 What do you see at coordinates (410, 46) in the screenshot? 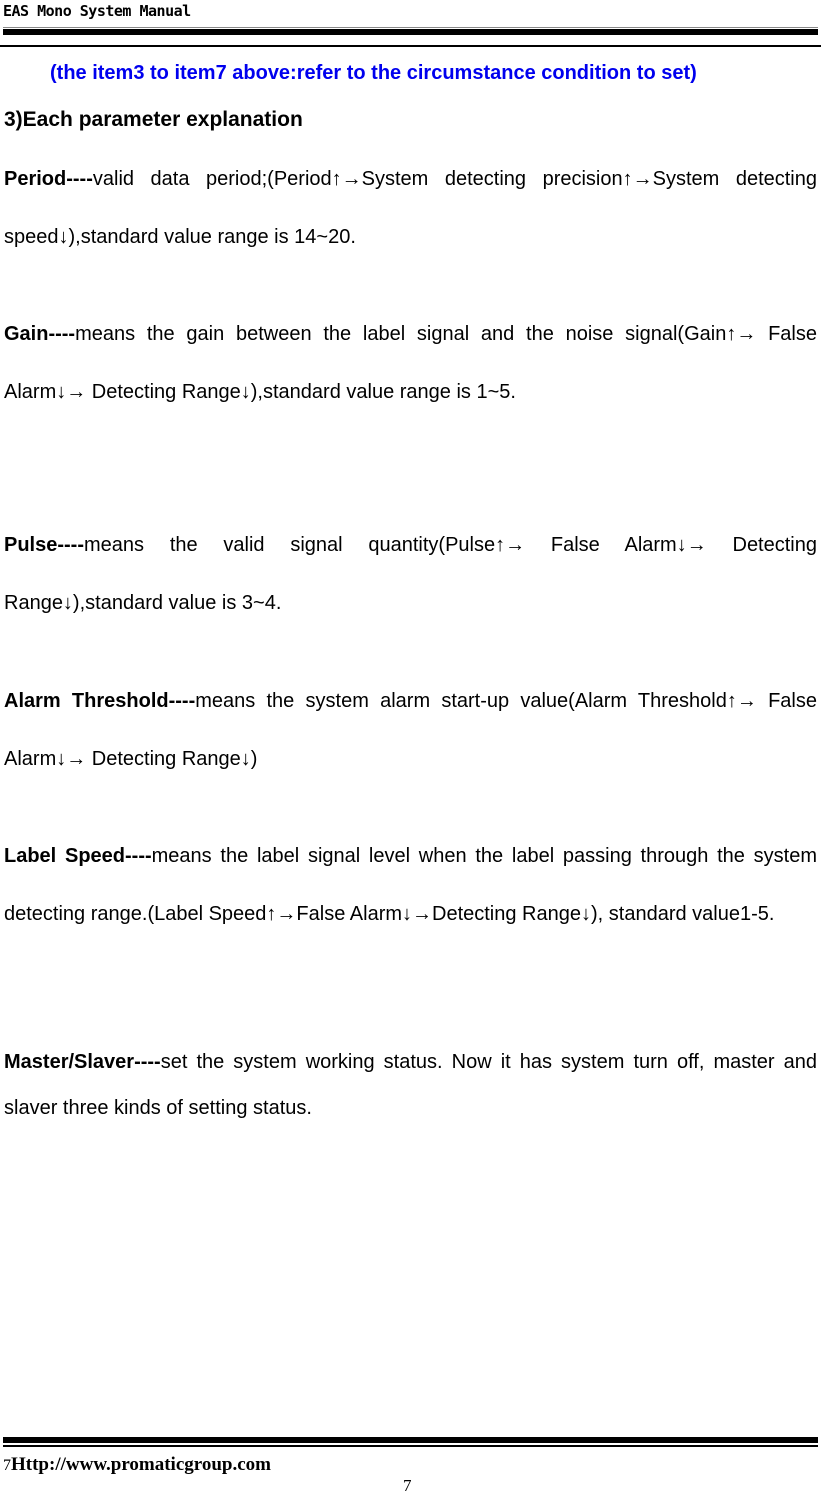
I see `header-rule-under` at bounding box center [410, 46].